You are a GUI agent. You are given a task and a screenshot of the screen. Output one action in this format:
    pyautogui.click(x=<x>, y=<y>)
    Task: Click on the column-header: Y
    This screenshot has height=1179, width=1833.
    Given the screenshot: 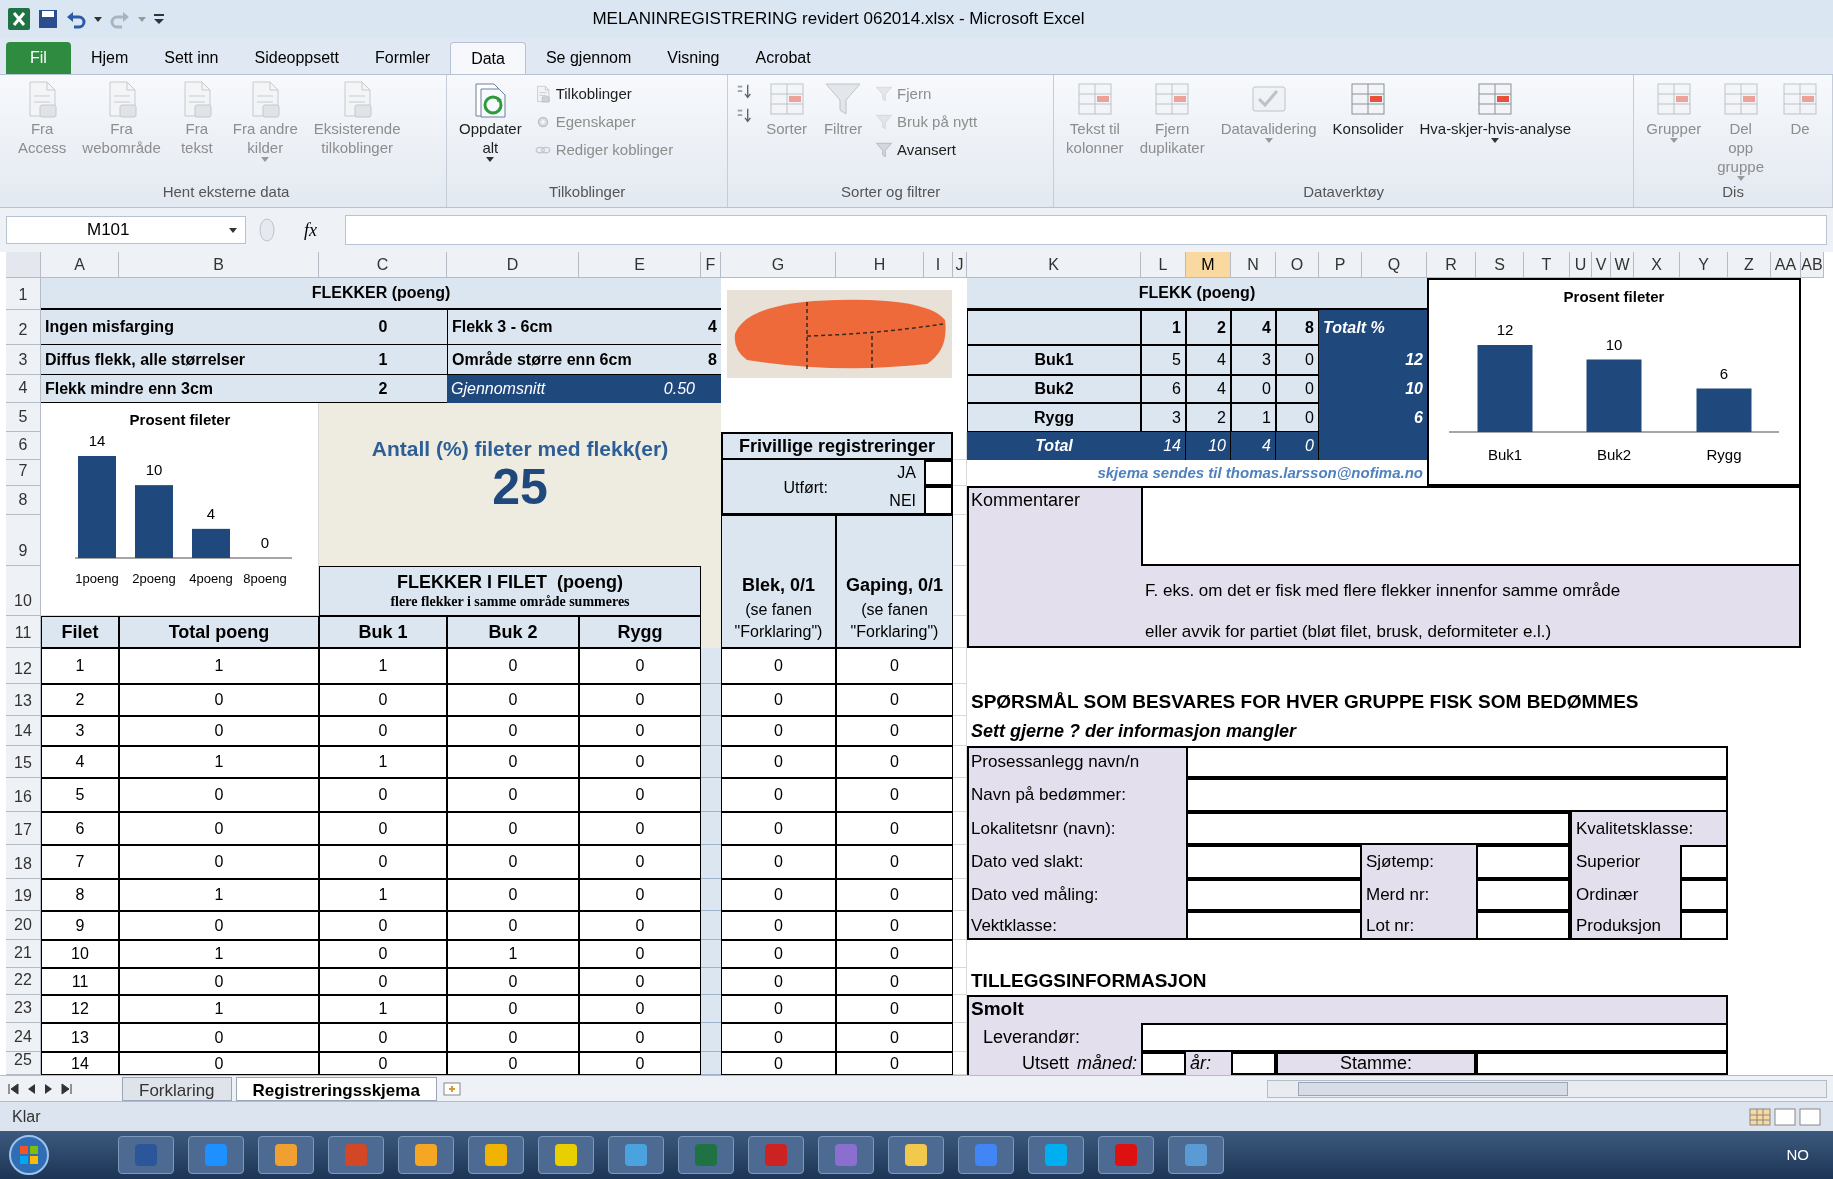 What is the action you would take?
    pyautogui.click(x=1704, y=265)
    